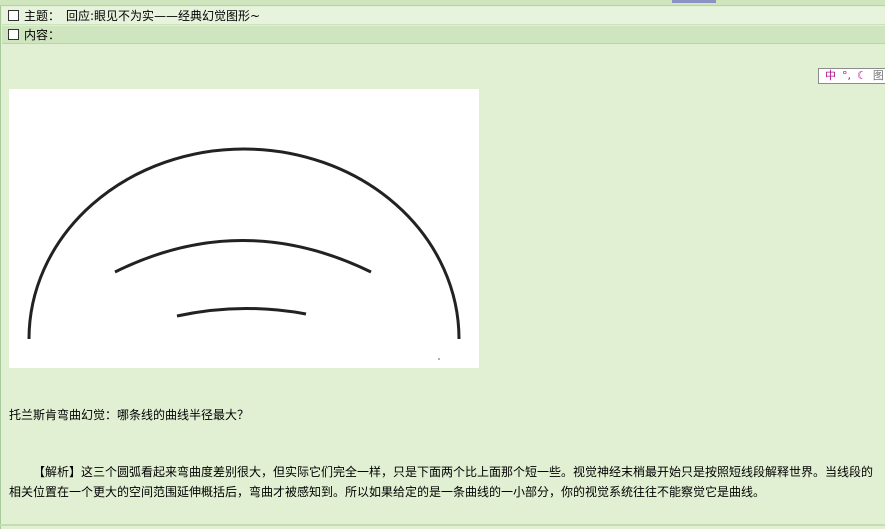 This screenshot has width=885, height=529. I want to click on subject-checkbox-icon, so click(13, 15).